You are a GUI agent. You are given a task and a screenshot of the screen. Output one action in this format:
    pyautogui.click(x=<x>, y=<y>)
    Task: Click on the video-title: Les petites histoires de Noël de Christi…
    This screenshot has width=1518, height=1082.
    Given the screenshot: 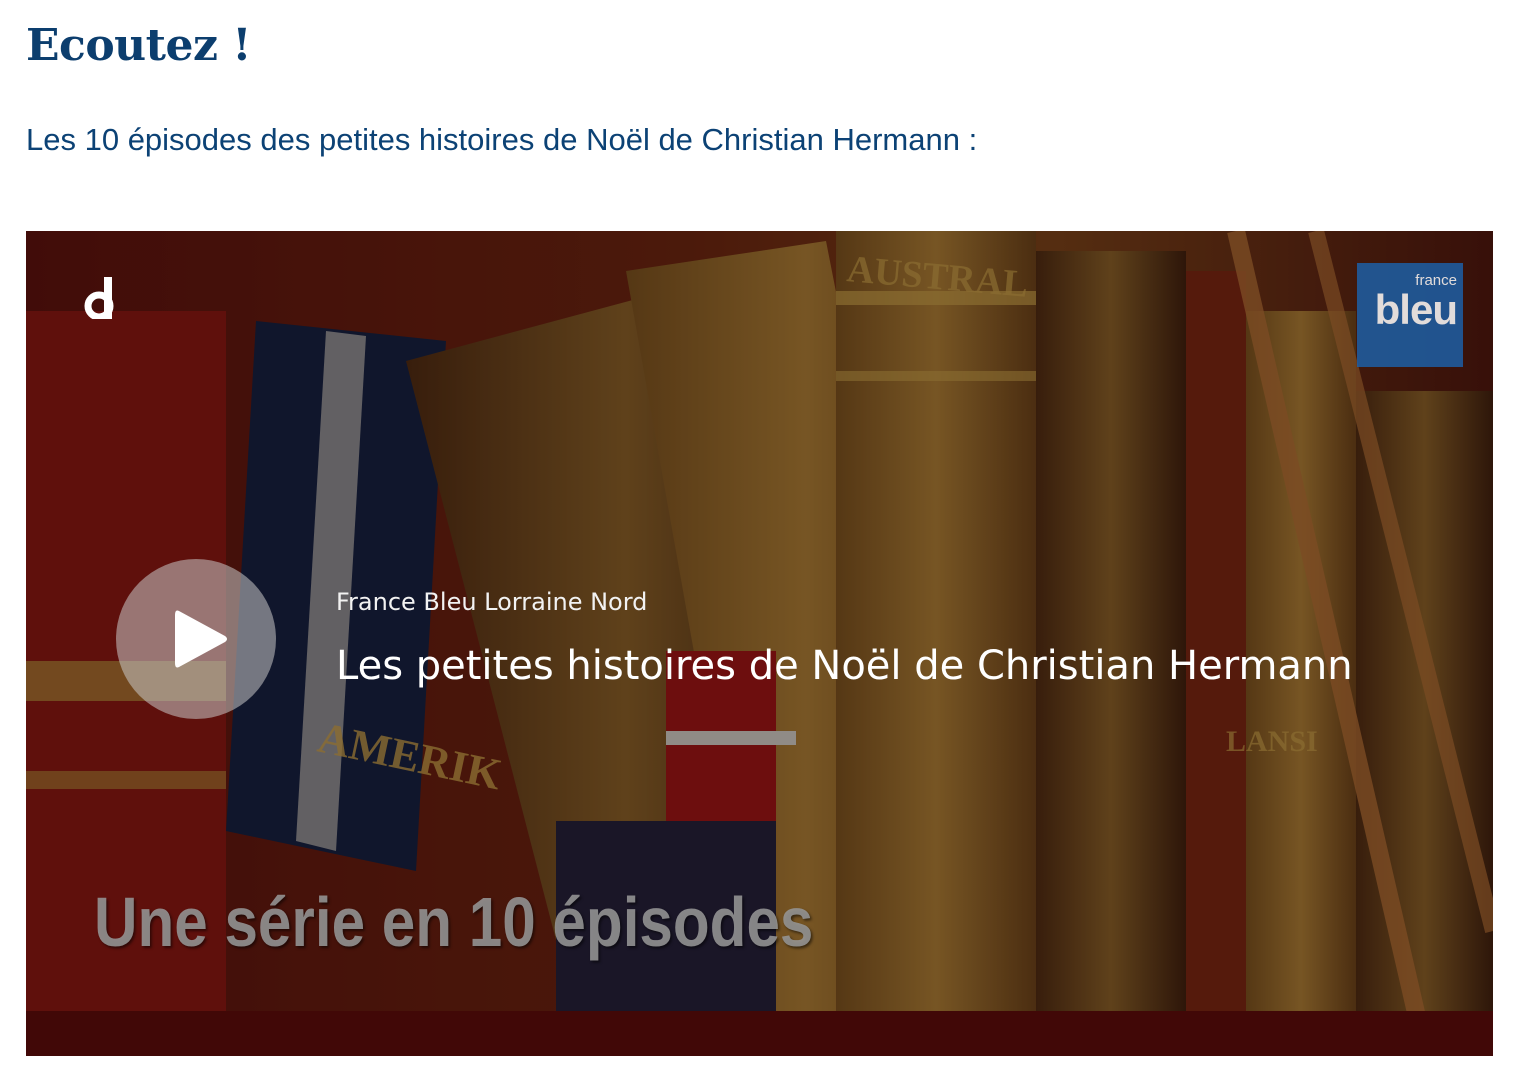 What is the action you would take?
    pyautogui.click(x=844, y=666)
    